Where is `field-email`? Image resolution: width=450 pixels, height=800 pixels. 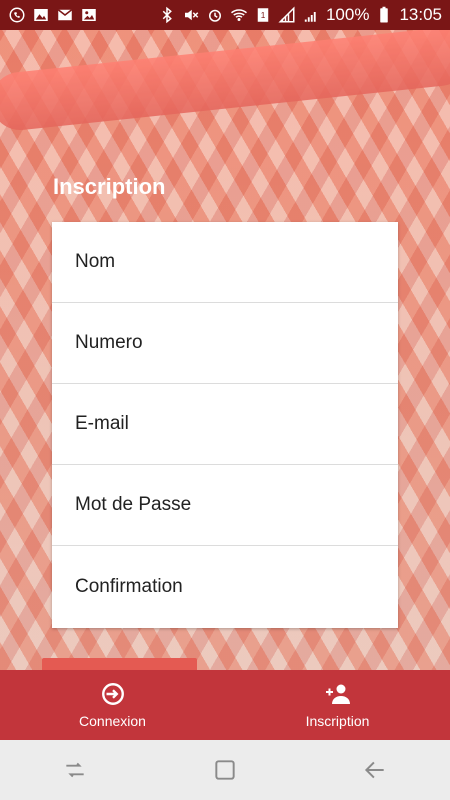 field-email is located at coordinates (225, 424).